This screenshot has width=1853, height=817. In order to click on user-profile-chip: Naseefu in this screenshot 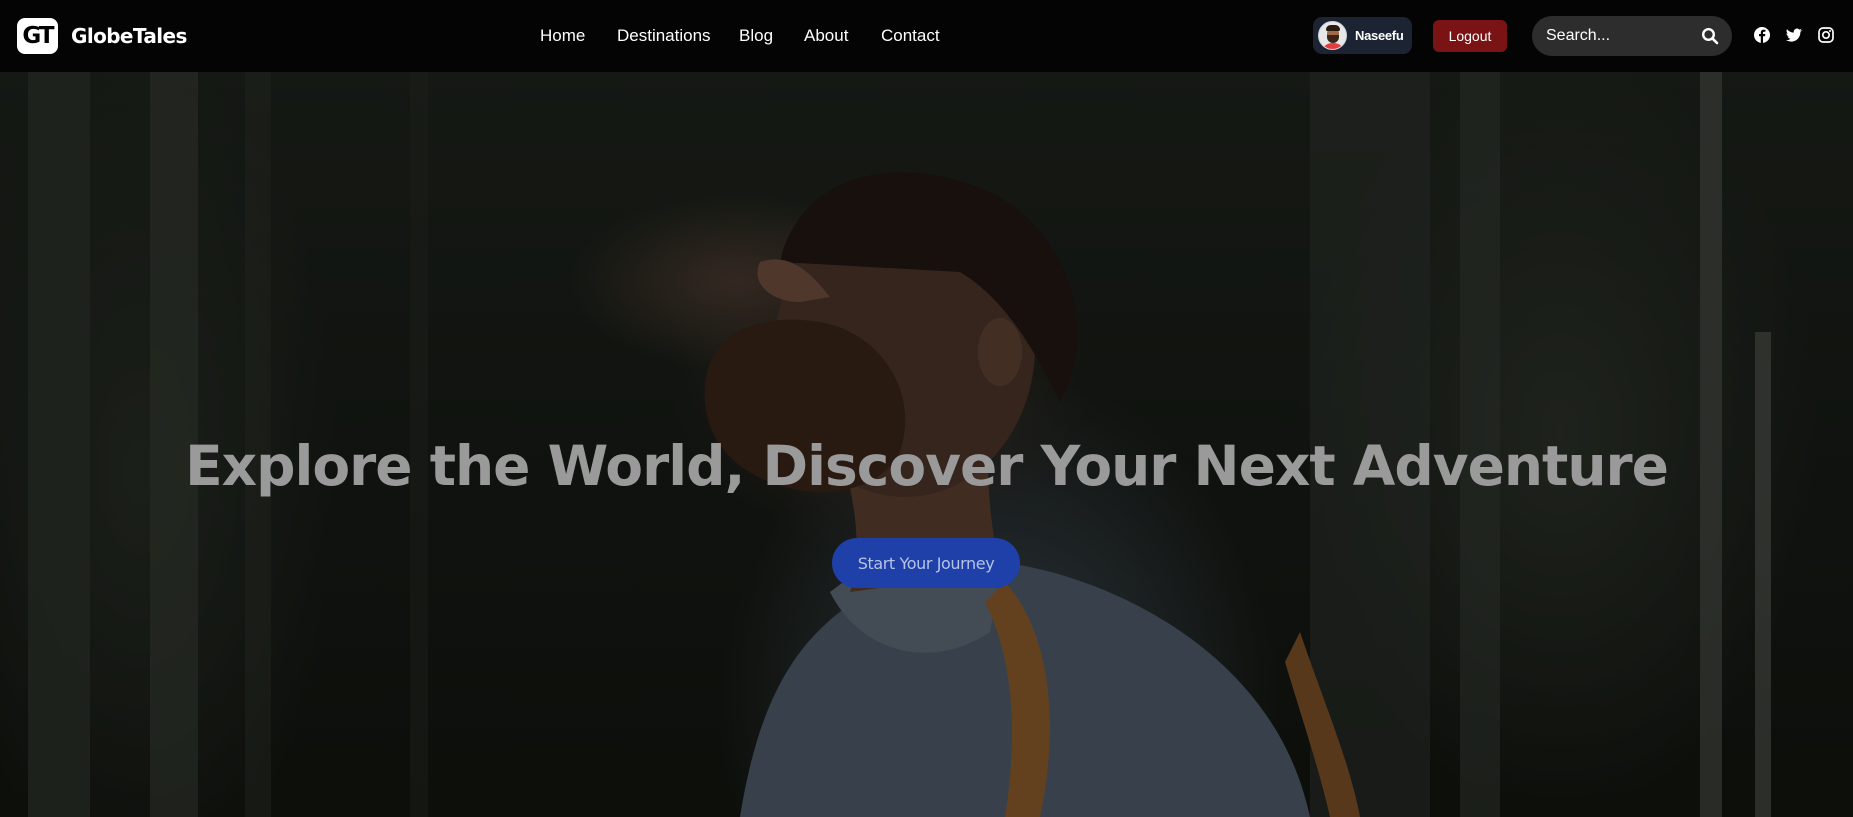, I will do `click(1362, 35)`.